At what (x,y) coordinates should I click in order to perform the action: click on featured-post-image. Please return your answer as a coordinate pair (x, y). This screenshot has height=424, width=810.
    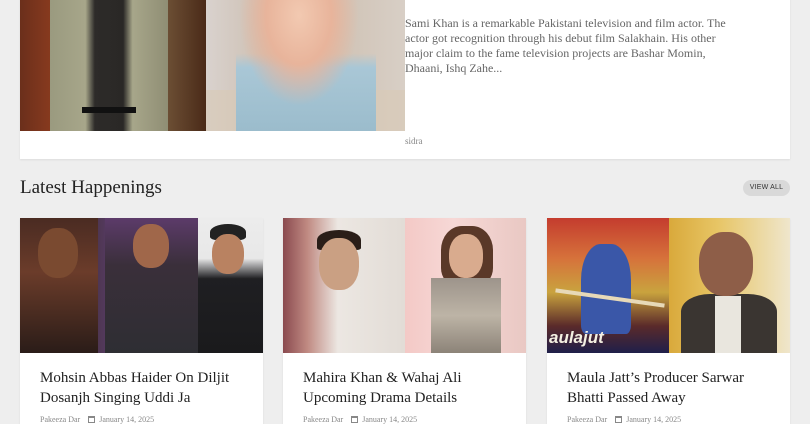
    Looking at the image, I should click on (212, 65).